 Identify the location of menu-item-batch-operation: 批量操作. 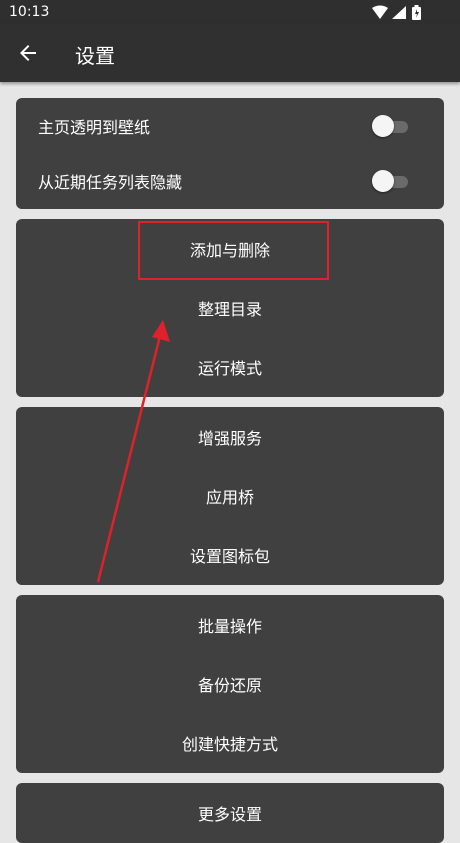
(230, 625).